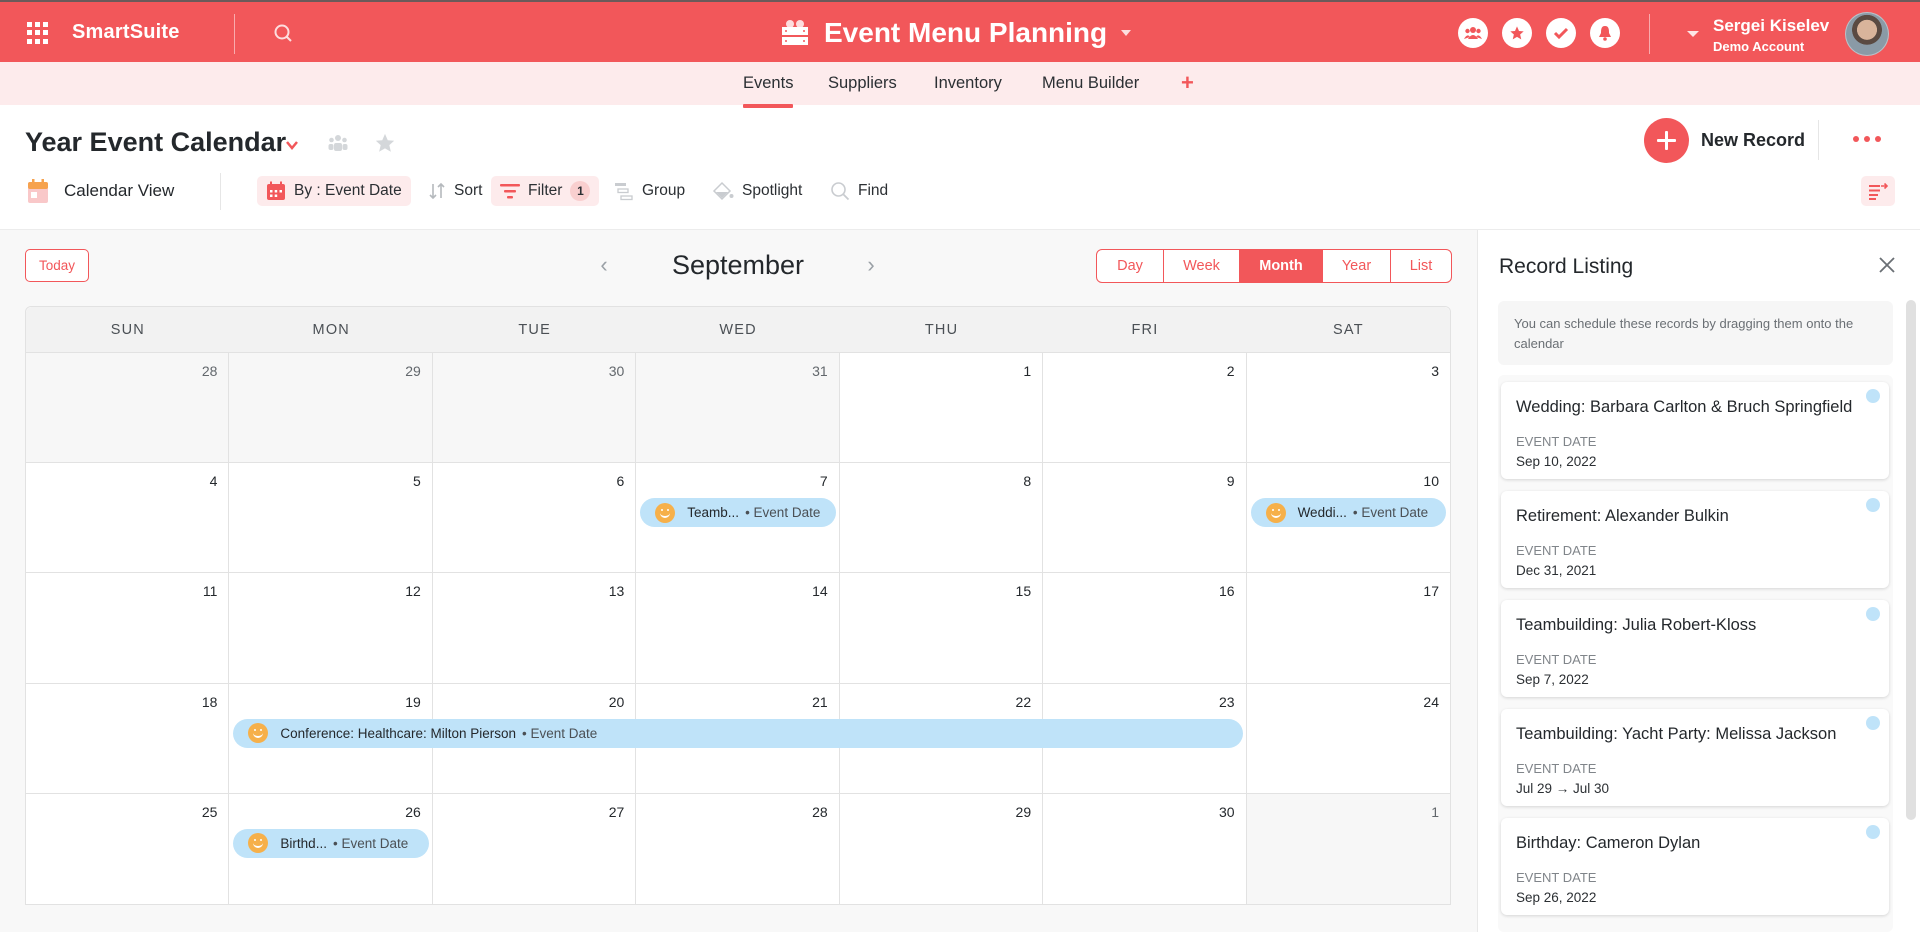 This screenshot has width=1920, height=932. I want to click on day-cell: 17, so click(1348, 628).